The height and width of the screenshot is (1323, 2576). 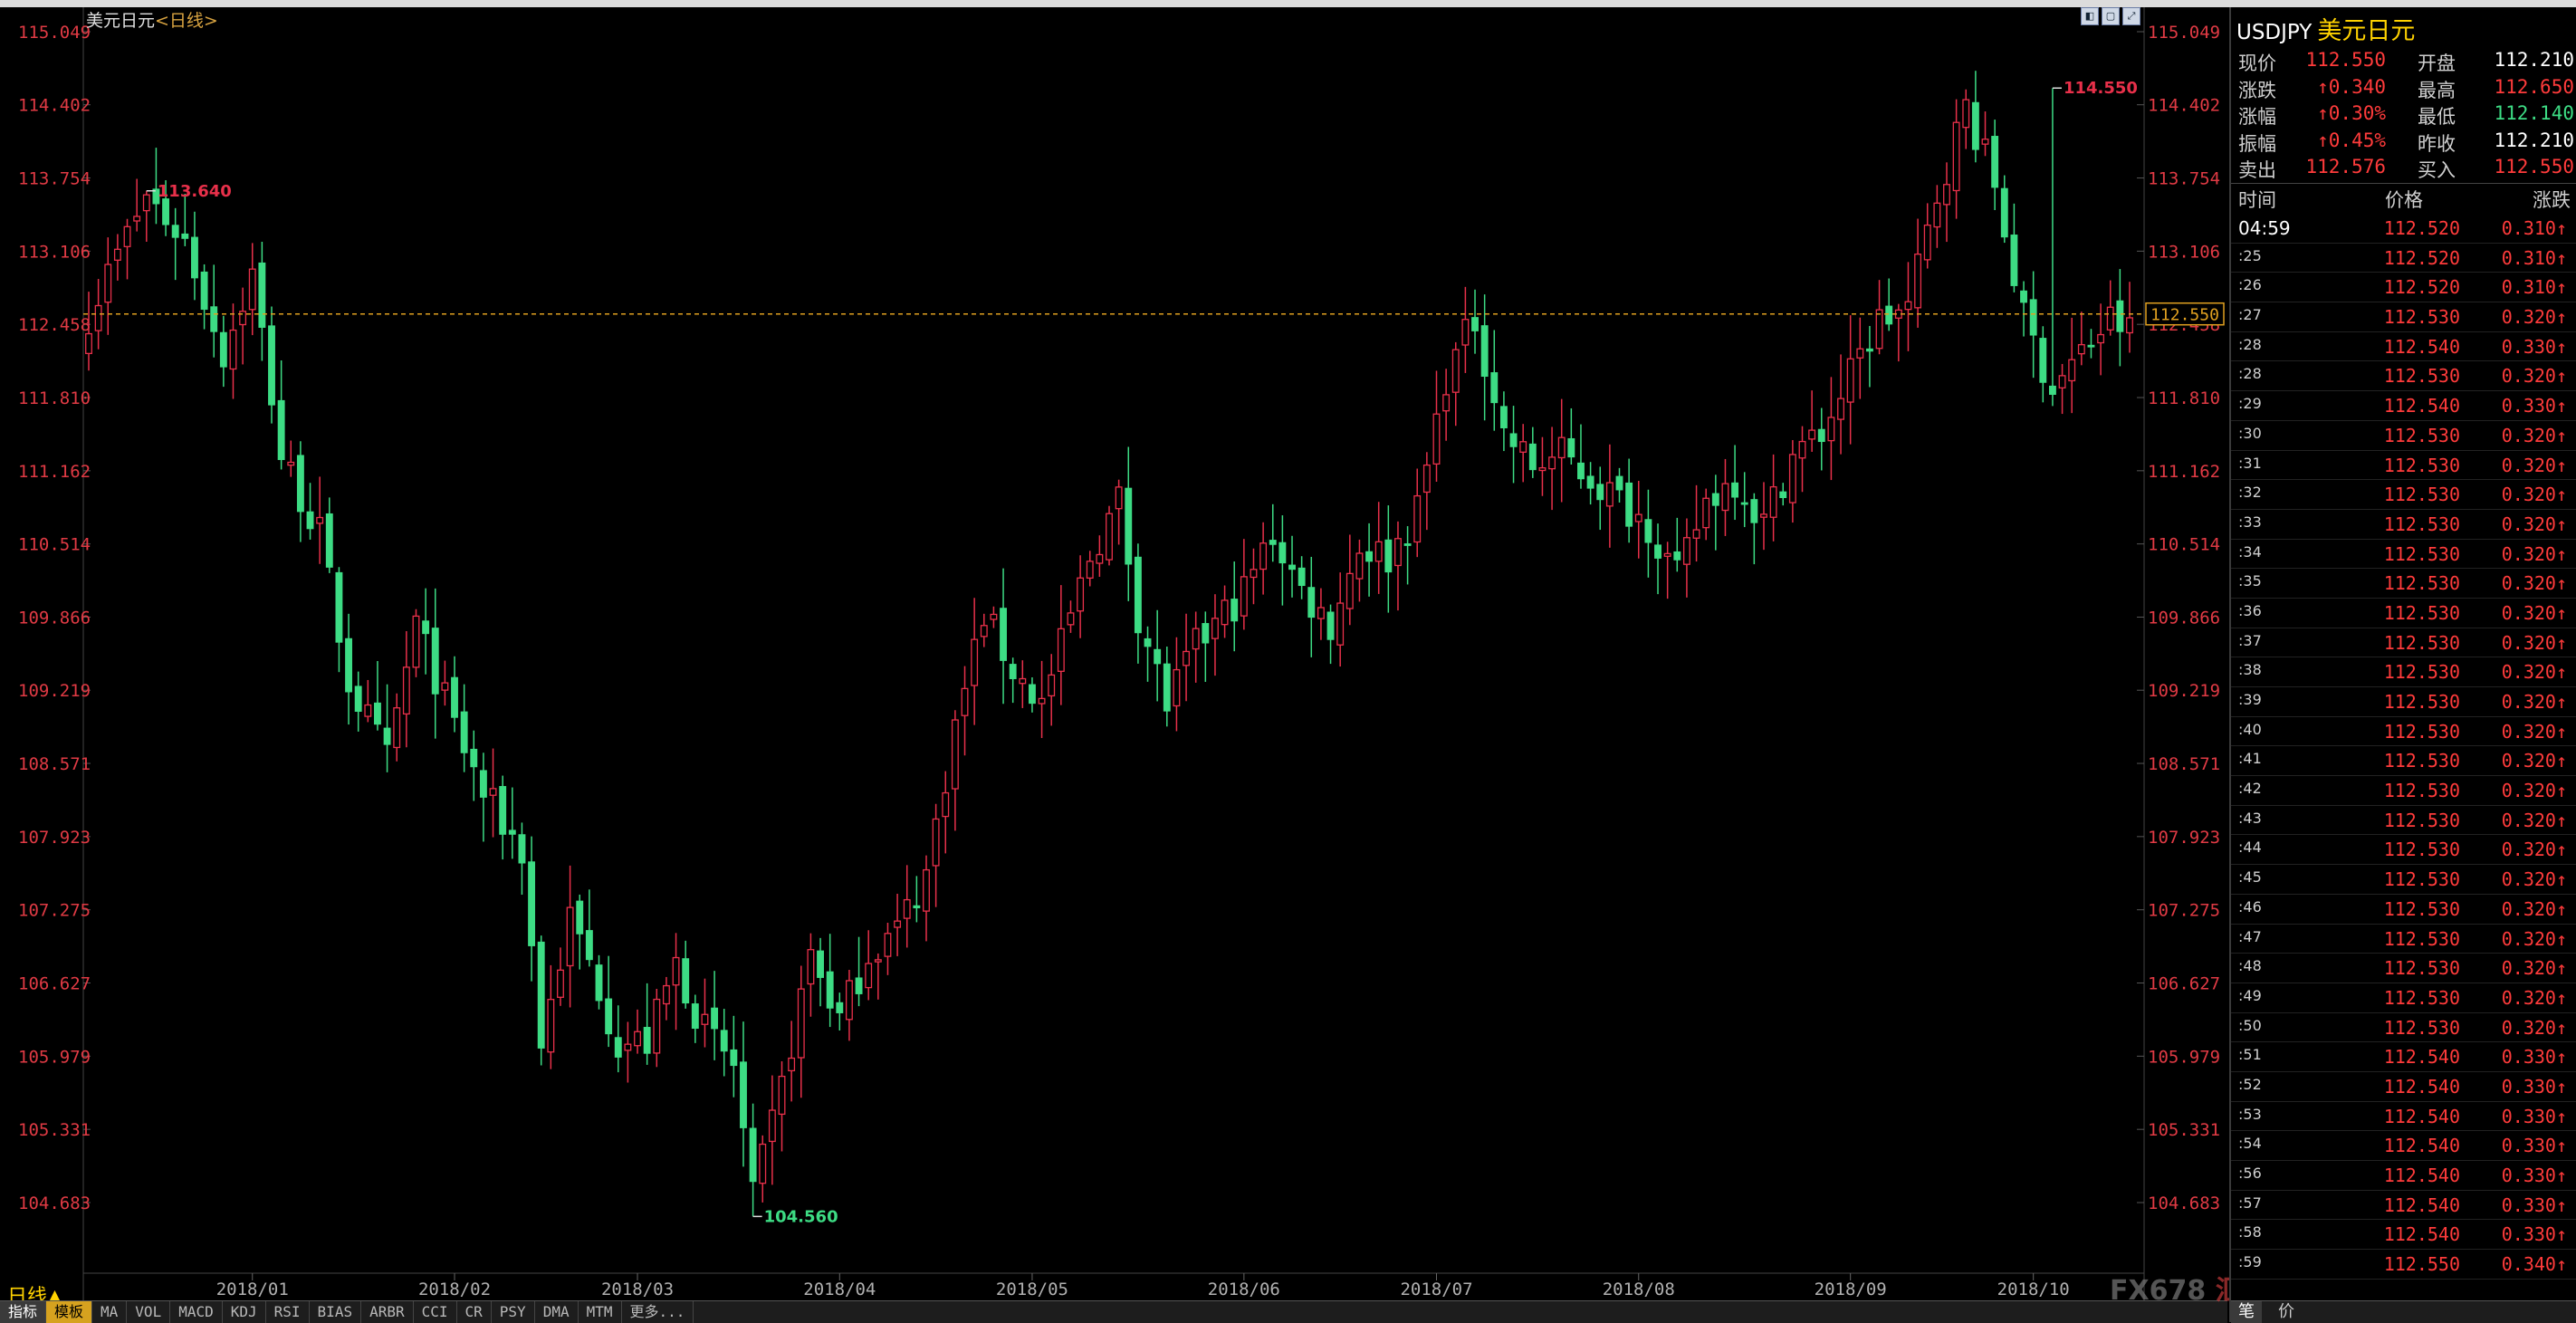 I want to click on tab-ma: MA, so click(x=110, y=1312).